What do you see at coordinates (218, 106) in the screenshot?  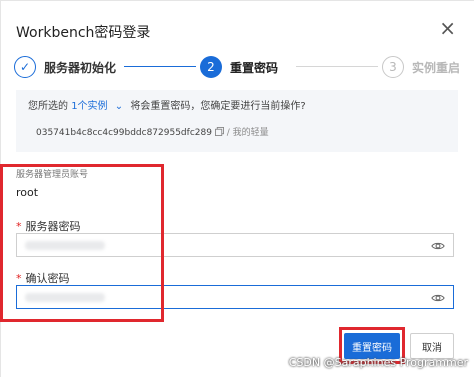 I see `selection-suffix: 将会重置密码，您确定要进行当前操作?` at bounding box center [218, 106].